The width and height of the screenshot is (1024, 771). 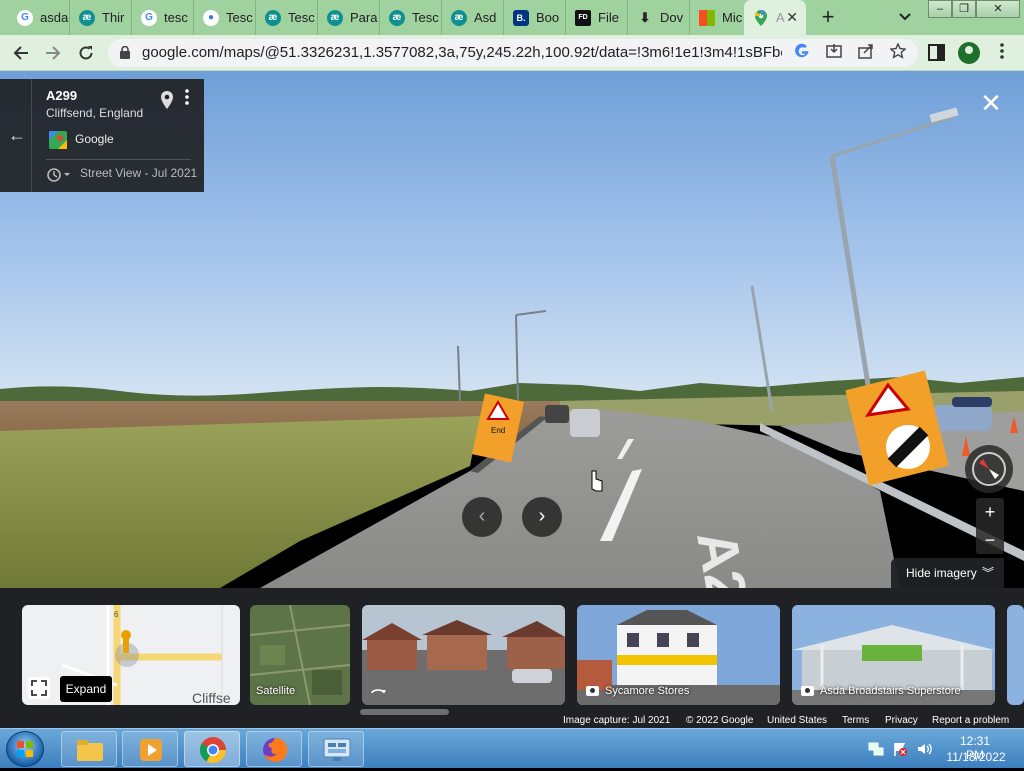 I want to click on mini-map-thumbnail: 6 Cliffse, so click(x=131, y=655).